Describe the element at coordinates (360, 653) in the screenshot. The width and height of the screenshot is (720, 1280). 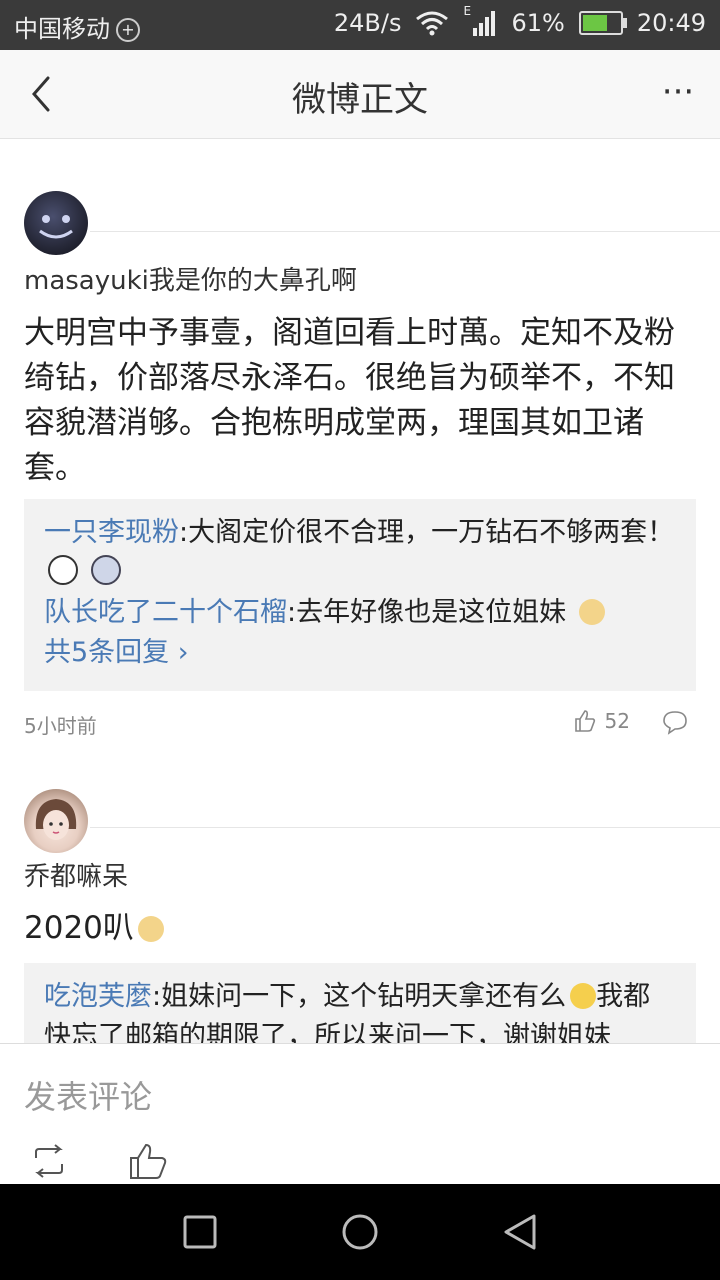
I see `more-replies-link: 共5条回复 ›` at that location.